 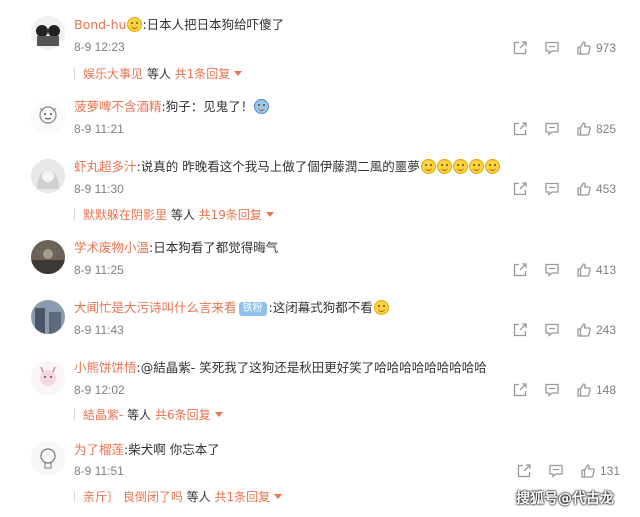 What do you see at coordinates (111, 247) in the screenshot?
I see `username-link: 学术废物小温` at bounding box center [111, 247].